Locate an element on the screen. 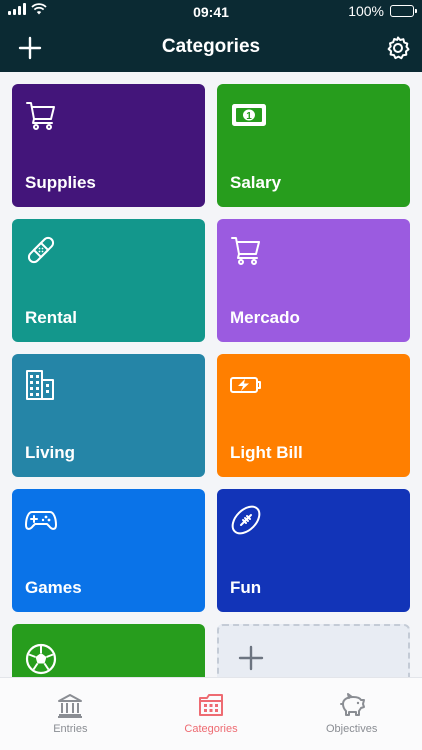 This screenshot has width=422, height=750. bank-icon is located at coordinates (70, 706).